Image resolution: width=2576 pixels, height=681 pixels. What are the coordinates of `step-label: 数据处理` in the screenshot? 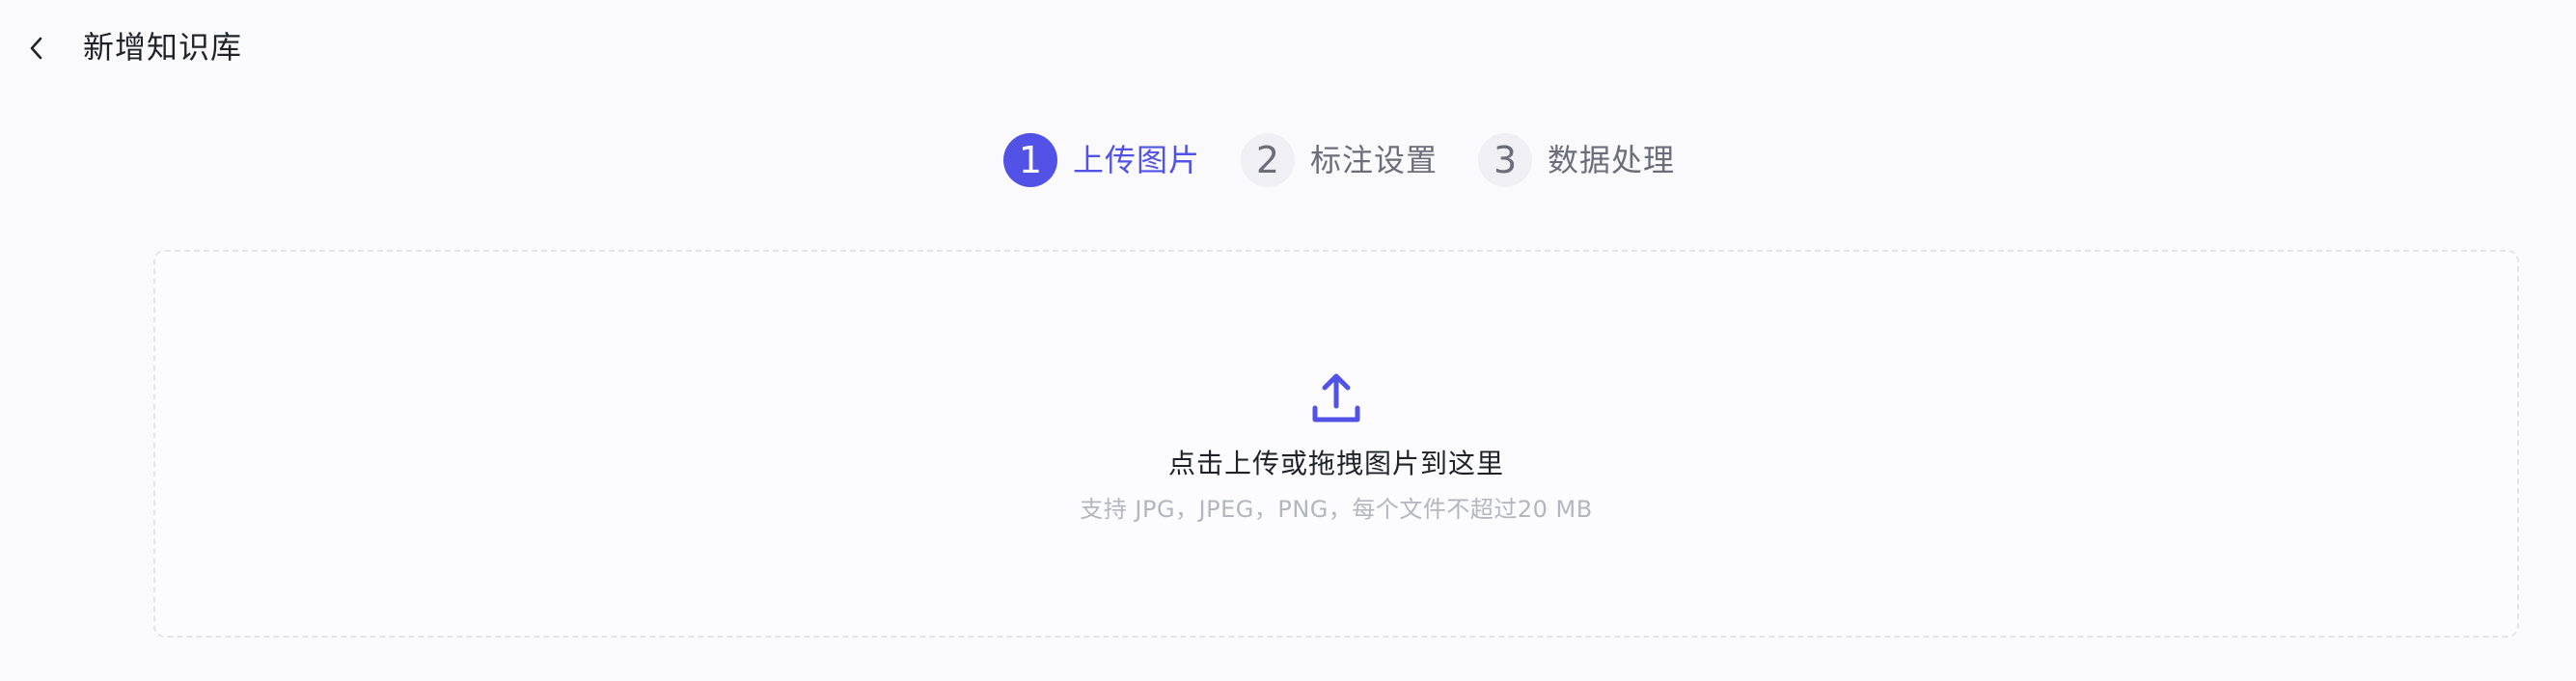 It's located at (1612, 160).